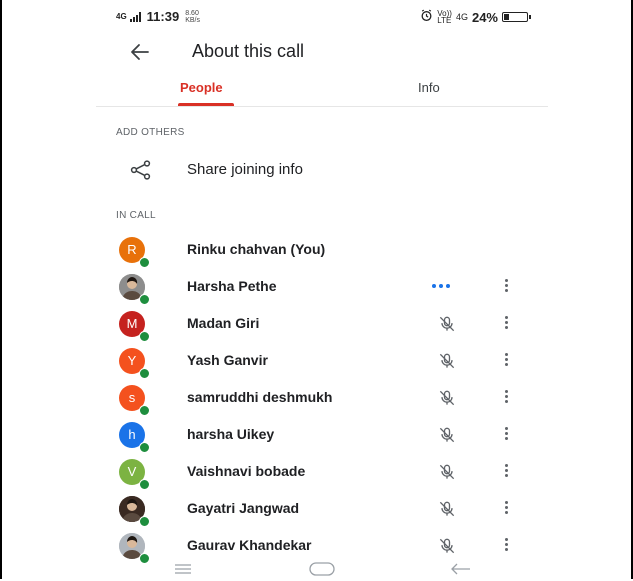  What do you see at coordinates (136, 215) in the screenshot?
I see `section-in-call: IN CALL` at bounding box center [136, 215].